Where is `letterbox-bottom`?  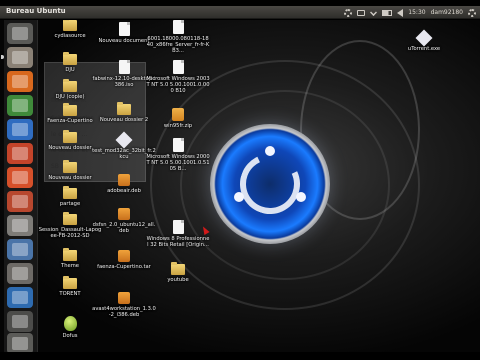 letterbox-bottom is located at coordinates (240, 356).